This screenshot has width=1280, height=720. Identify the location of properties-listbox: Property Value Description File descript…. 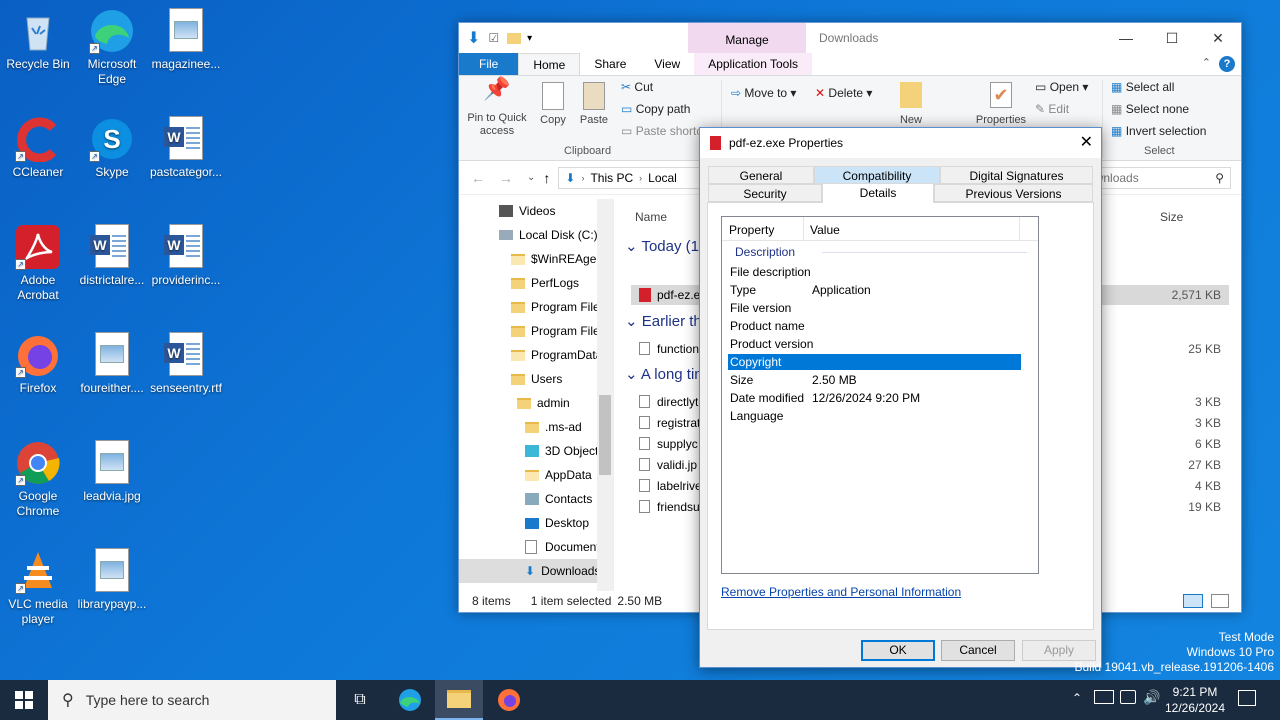
(880, 395).